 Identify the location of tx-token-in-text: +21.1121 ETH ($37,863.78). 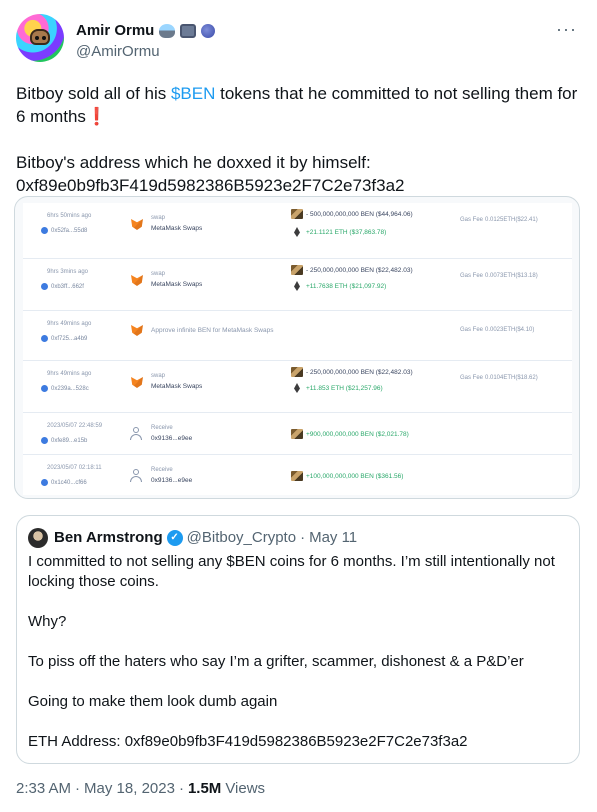
(346, 232).